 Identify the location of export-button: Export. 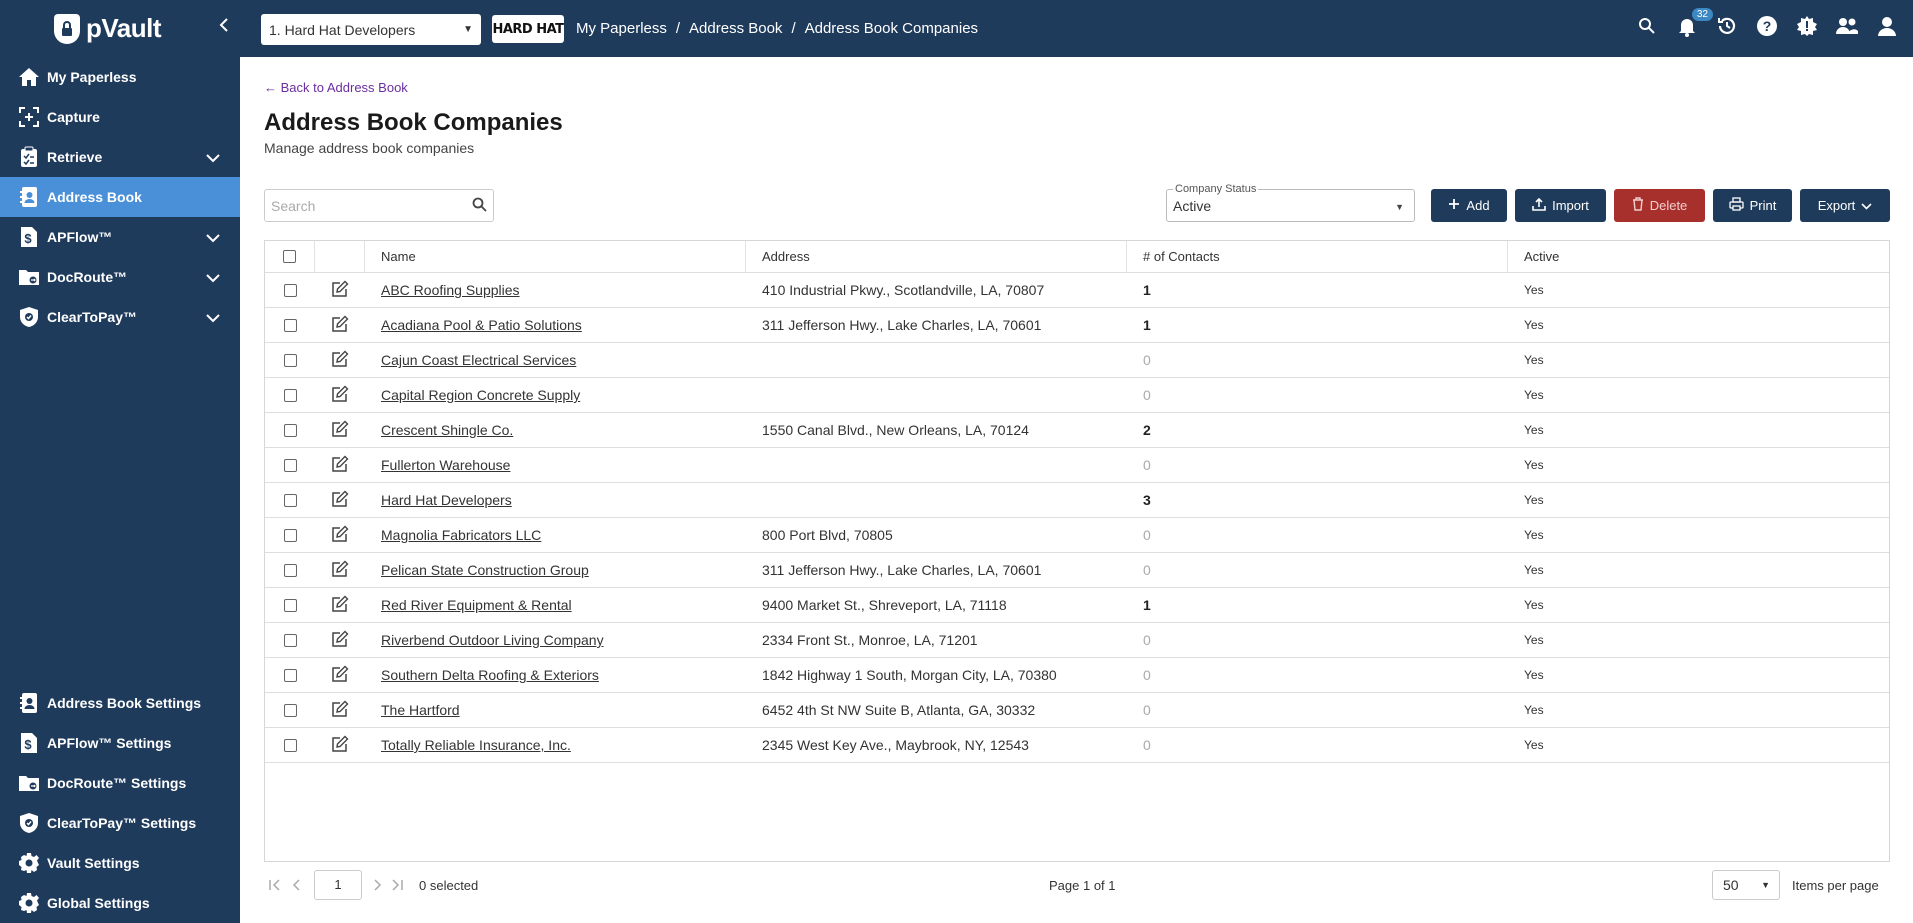
(1845, 205).